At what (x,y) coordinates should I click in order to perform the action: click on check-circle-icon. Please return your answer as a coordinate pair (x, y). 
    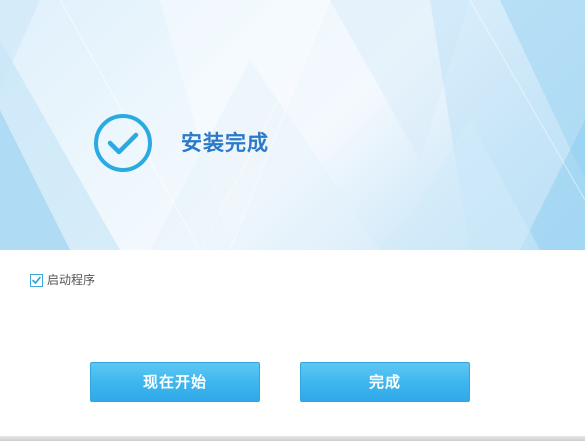
    Looking at the image, I should click on (123, 143).